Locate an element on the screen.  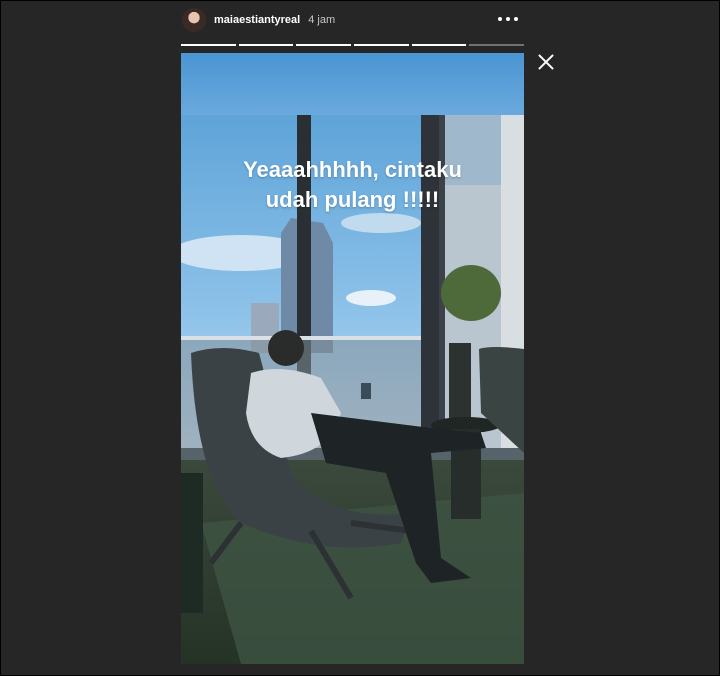
timestamp: 4 jam is located at coordinates (322, 20).